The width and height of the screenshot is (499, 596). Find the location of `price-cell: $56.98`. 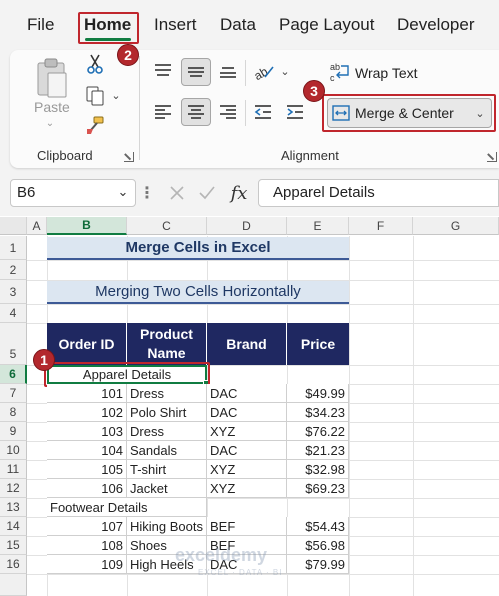

price-cell: $56.98 is located at coordinates (318, 545).